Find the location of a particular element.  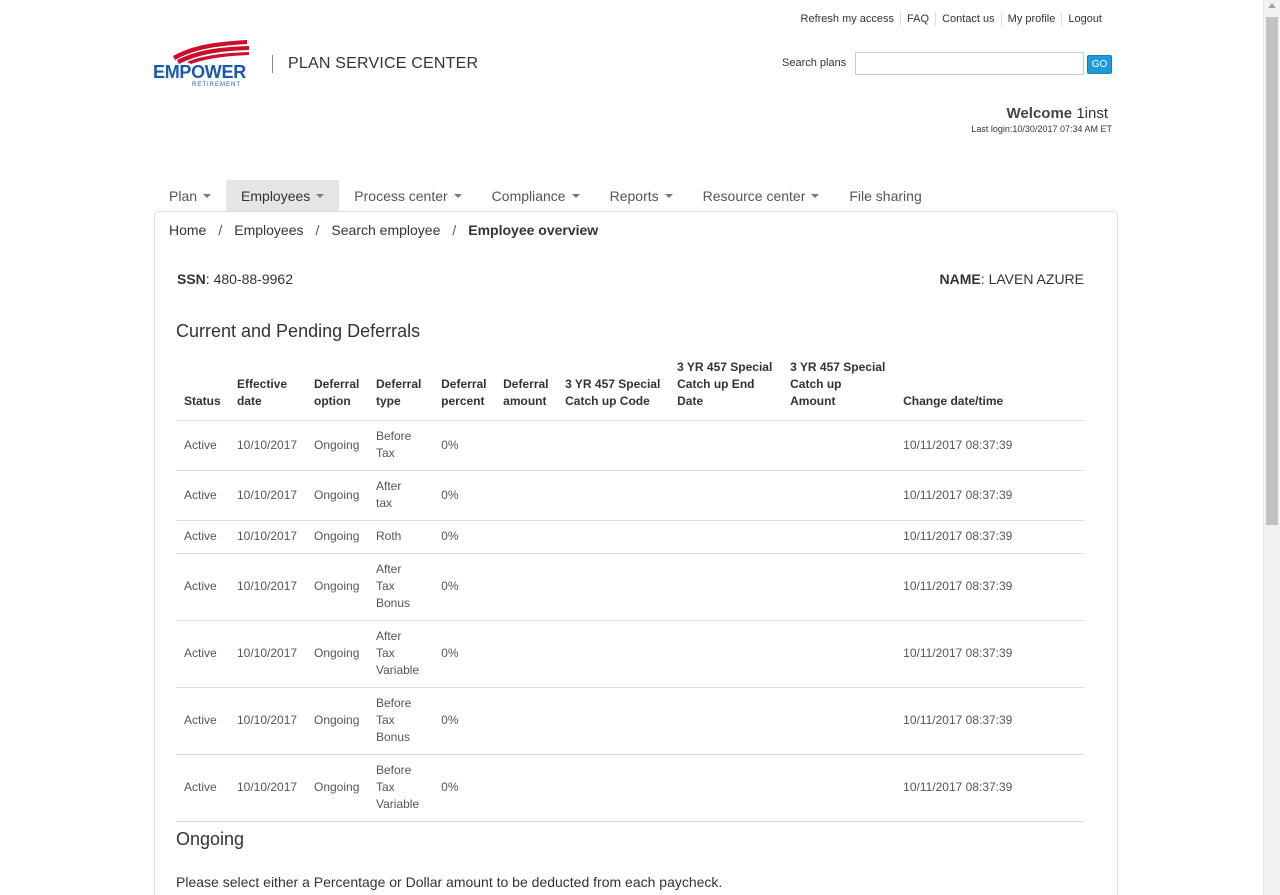

column-header: Effective date is located at coordinates (267, 388).